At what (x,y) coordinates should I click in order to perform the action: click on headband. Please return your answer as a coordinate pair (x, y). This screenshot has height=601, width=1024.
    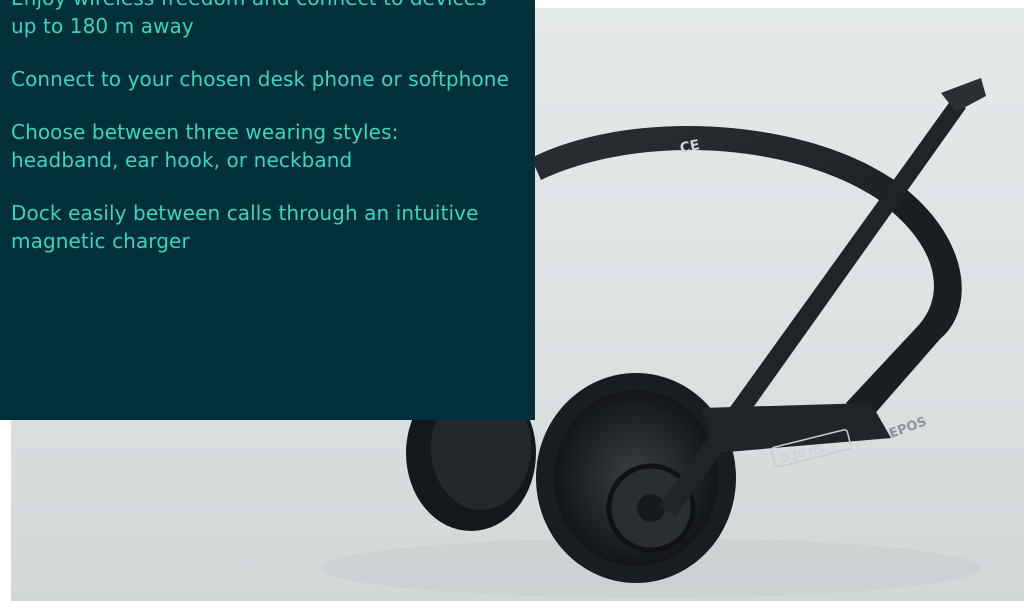
    Looking at the image, I should click on (746, 231).